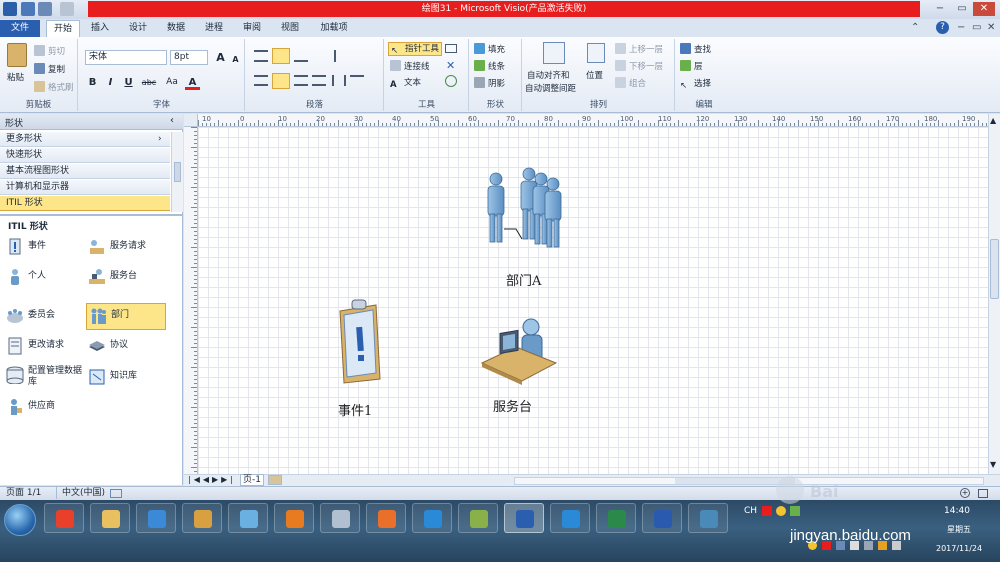 This screenshot has width=1000, height=562. What do you see at coordinates (156, 518) in the screenshot?
I see `taskbar-internet-explorer-button` at bounding box center [156, 518].